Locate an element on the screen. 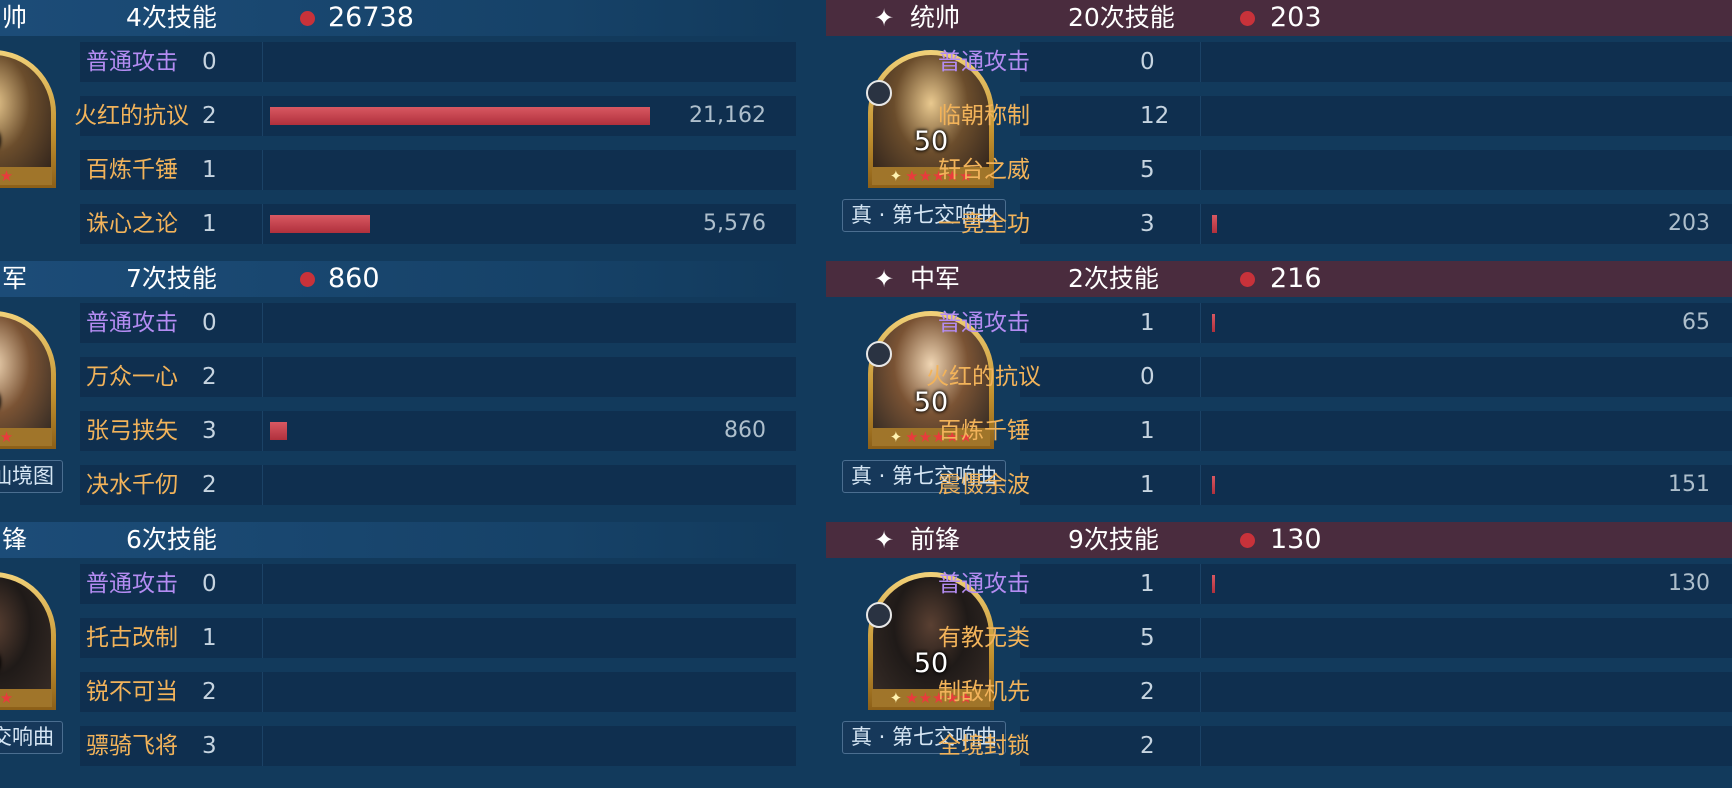 The height and width of the screenshot is (788, 1732). skill-row: 骠骑飞将 3 is located at coordinates (398, 746).